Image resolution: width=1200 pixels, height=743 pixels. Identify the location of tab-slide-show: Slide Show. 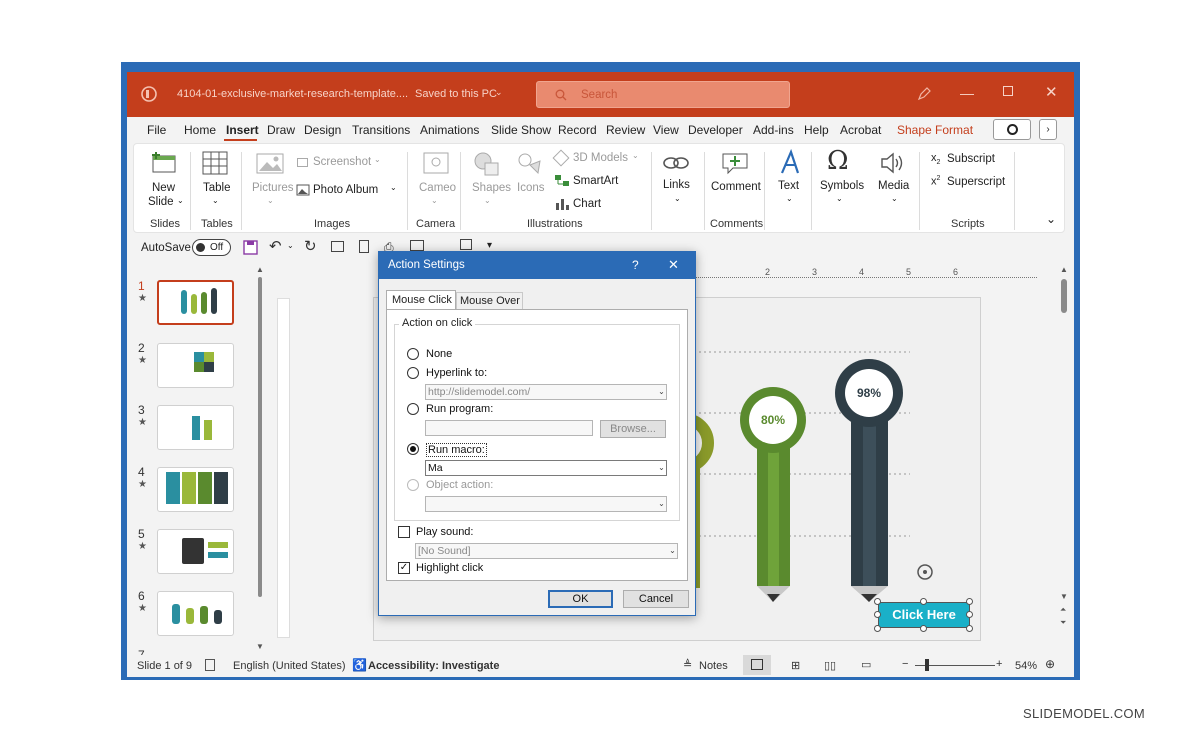
(521, 130).